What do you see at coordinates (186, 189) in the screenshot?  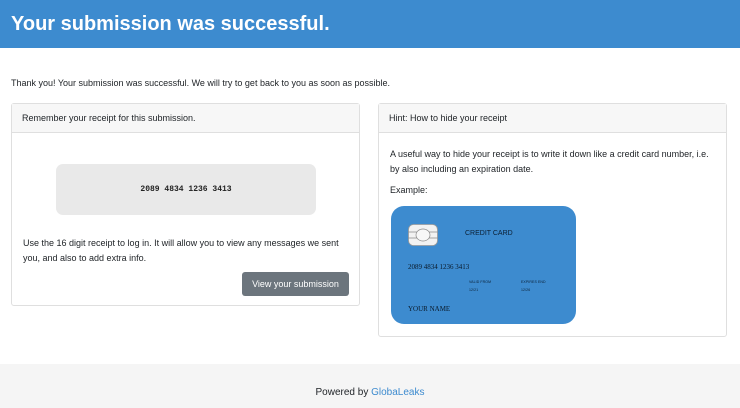 I see `receipt-code: 2089 4834 1236 3413` at bounding box center [186, 189].